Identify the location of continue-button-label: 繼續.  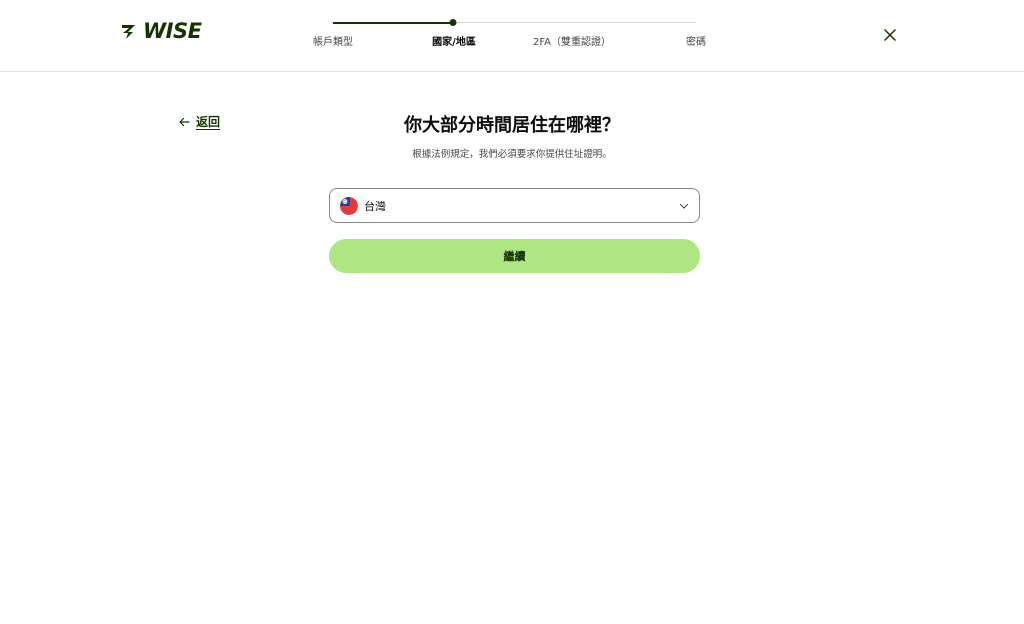
(514, 257).